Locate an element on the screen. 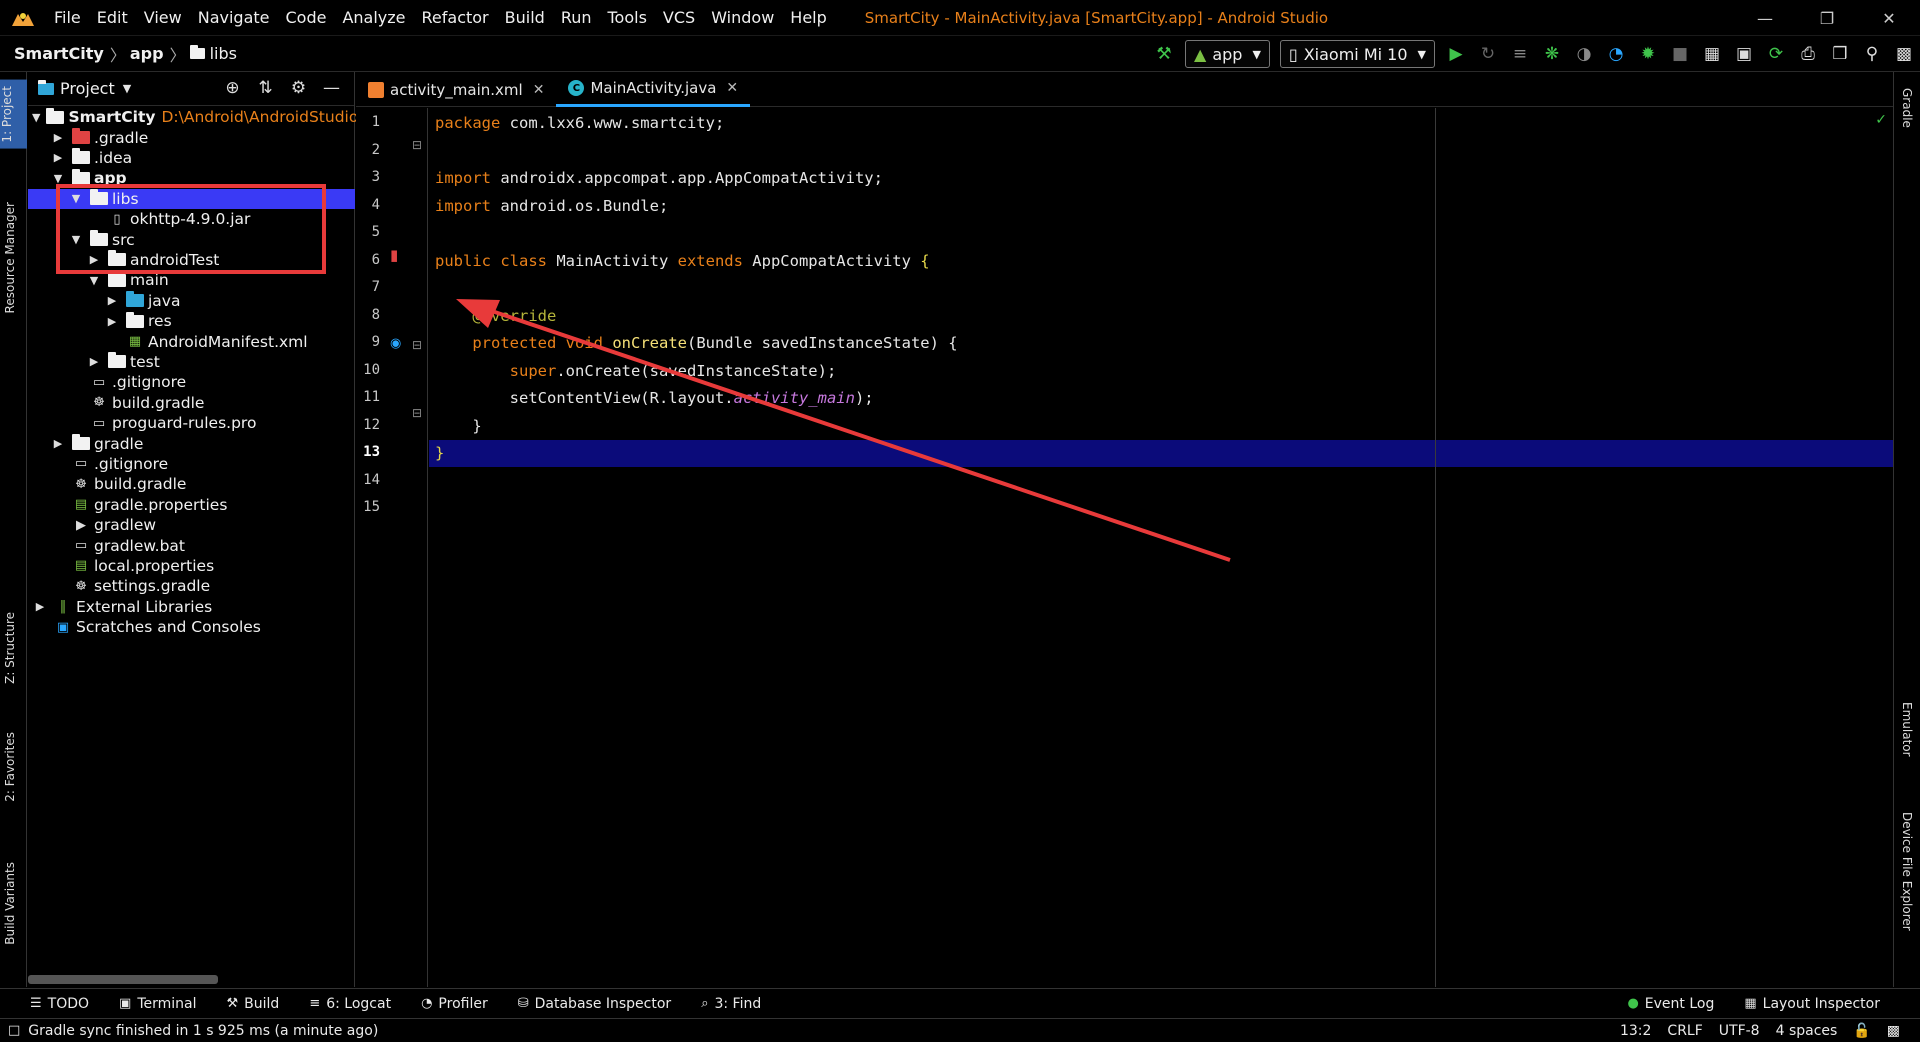 The width and height of the screenshot is (1920, 1042). run-configuration-select: ▲ app ▼ is located at coordinates (1227, 54).